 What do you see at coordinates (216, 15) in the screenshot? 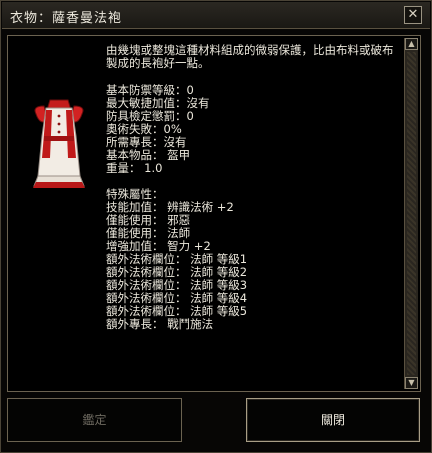
I see `title-bar: 衣物：薩香曼法袍 ✕` at bounding box center [216, 15].